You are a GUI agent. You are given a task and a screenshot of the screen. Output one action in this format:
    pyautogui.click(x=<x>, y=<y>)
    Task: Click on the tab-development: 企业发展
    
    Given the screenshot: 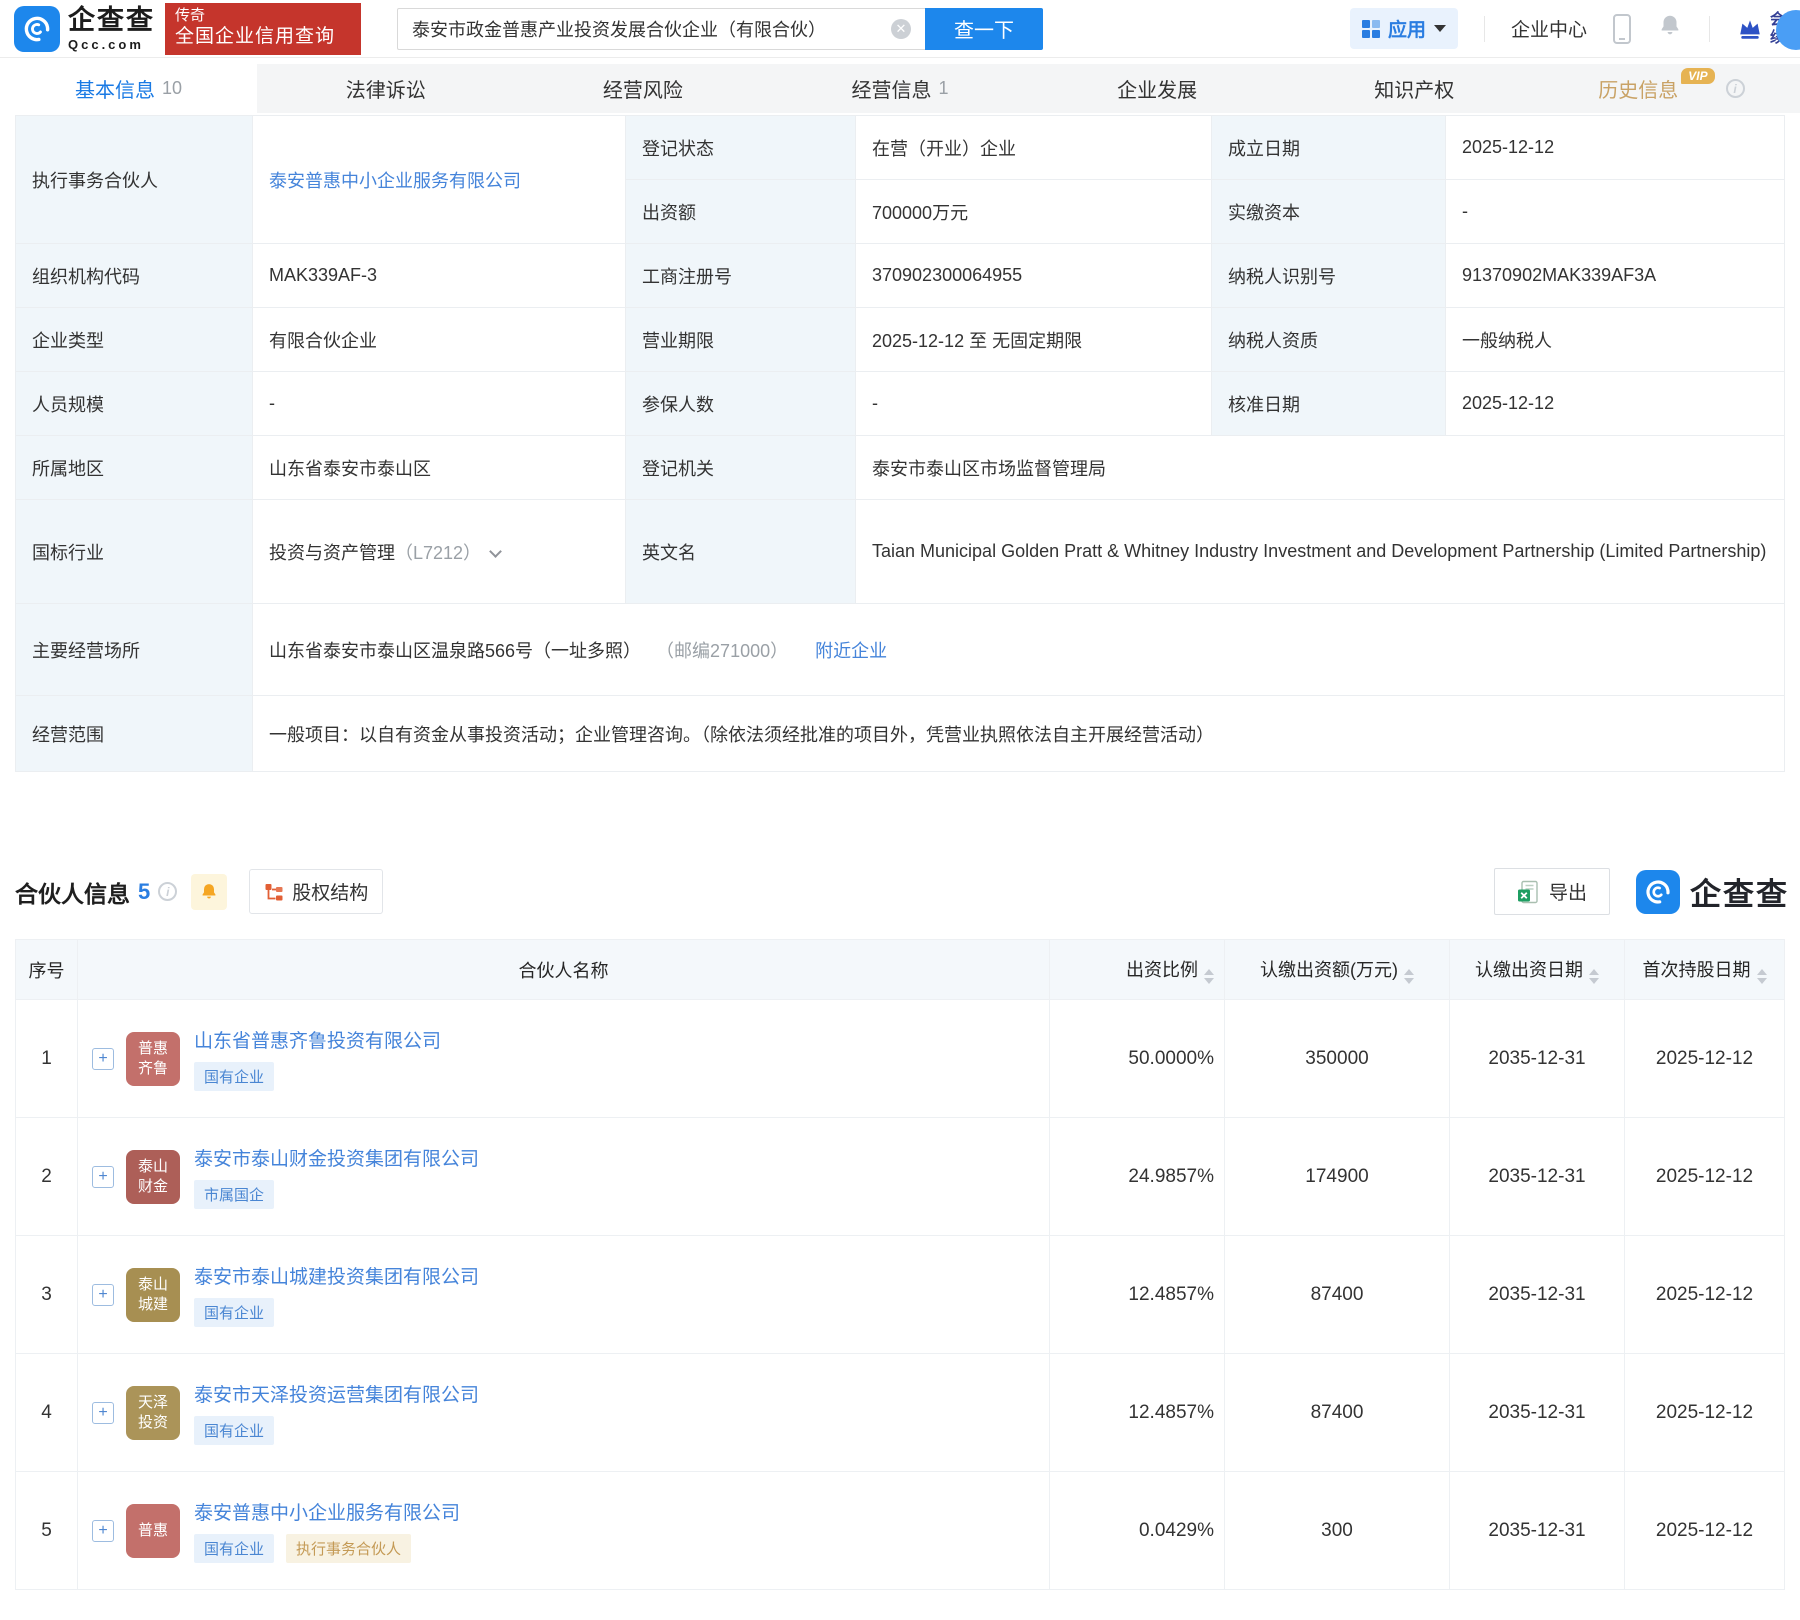 What is the action you would take?
    pyautogui.click(x=1157, y=88)
    